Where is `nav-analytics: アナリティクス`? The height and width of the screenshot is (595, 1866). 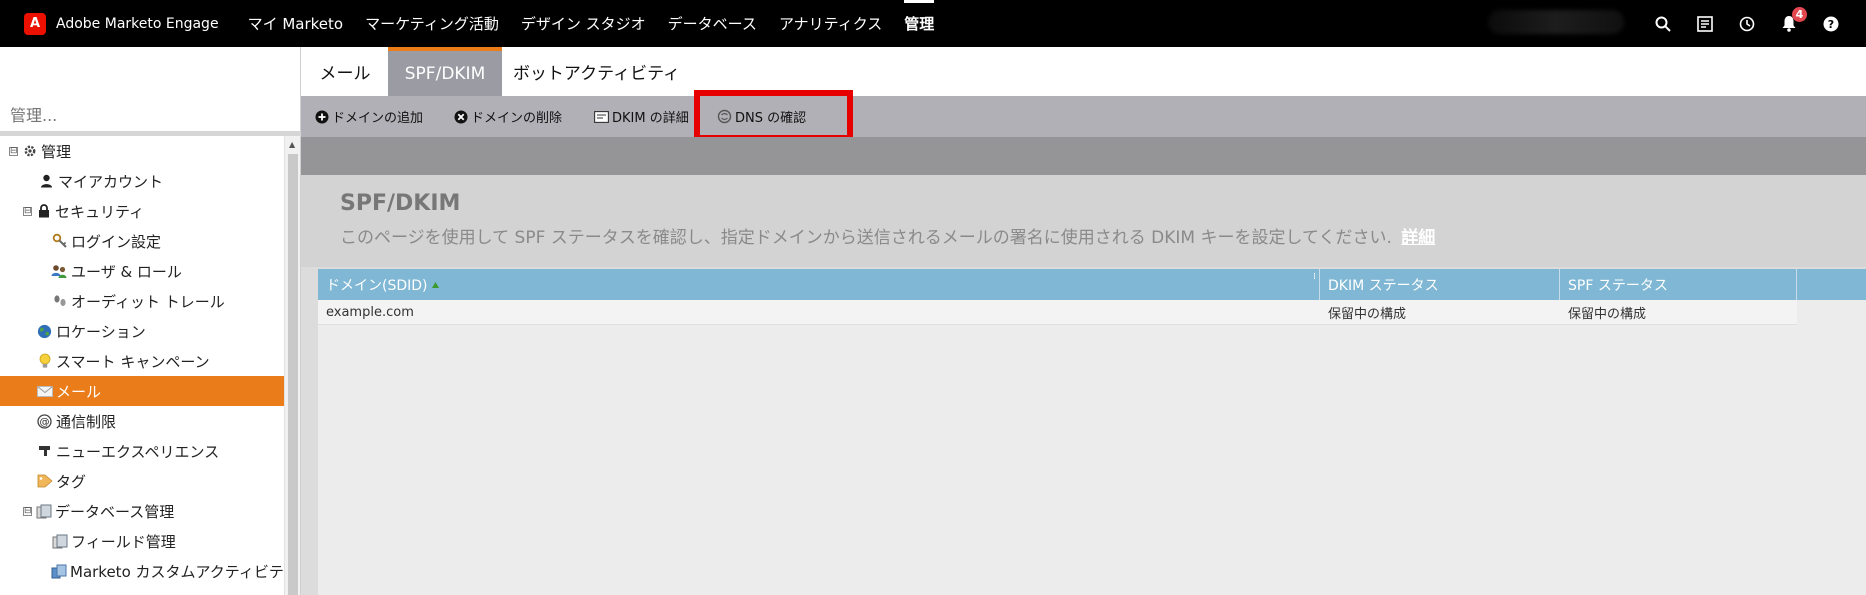
nav-analytics: アナリティクス is located at coordinates (830, 23).